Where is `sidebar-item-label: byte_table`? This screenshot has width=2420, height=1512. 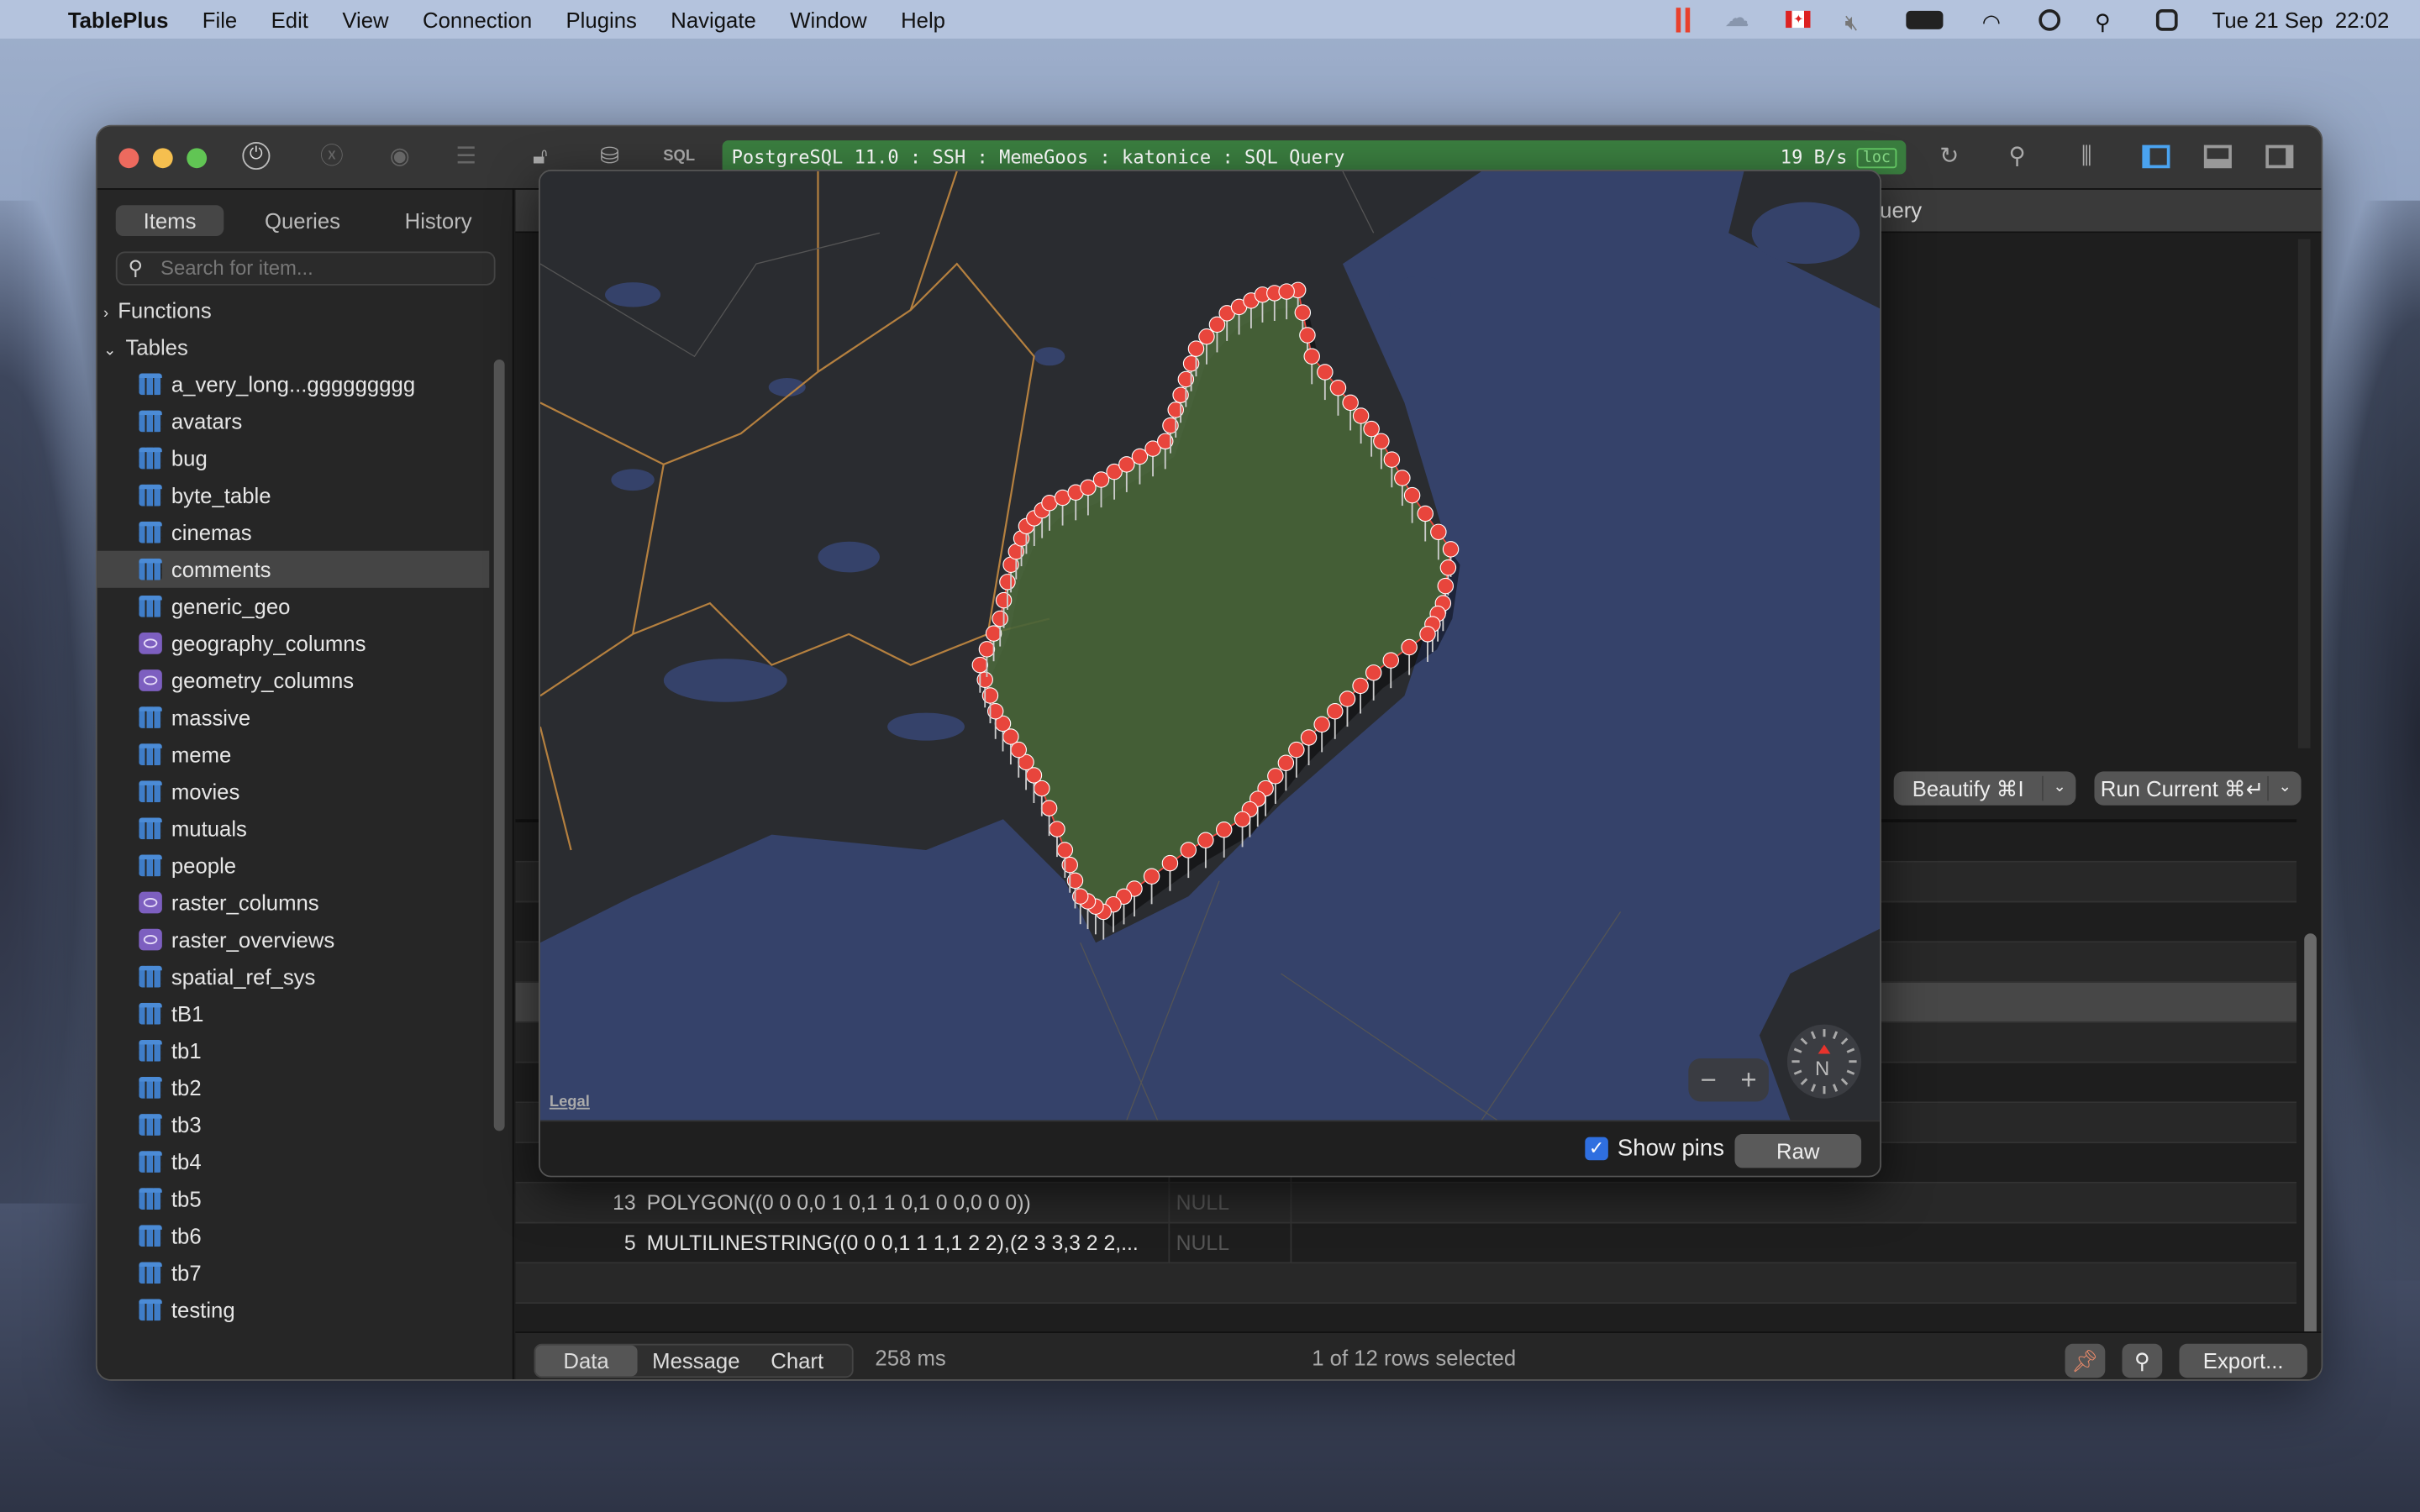
sidebar-item-label: byte_table is located at coordinates (221, 495).